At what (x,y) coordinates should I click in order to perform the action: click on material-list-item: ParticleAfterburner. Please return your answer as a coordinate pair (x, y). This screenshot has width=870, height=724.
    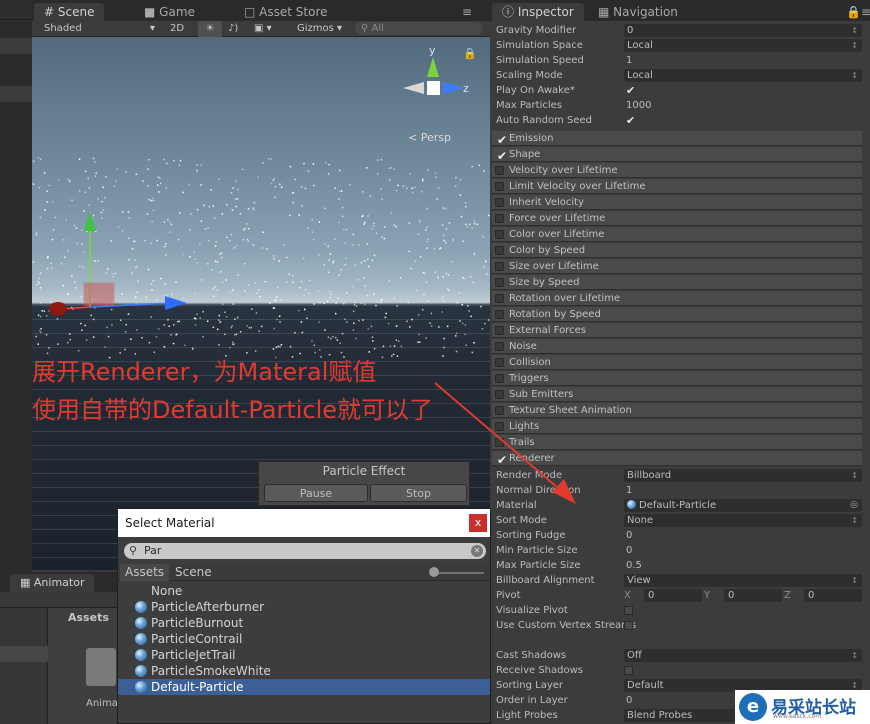
    Looking at the image, I should click on (304, 607).